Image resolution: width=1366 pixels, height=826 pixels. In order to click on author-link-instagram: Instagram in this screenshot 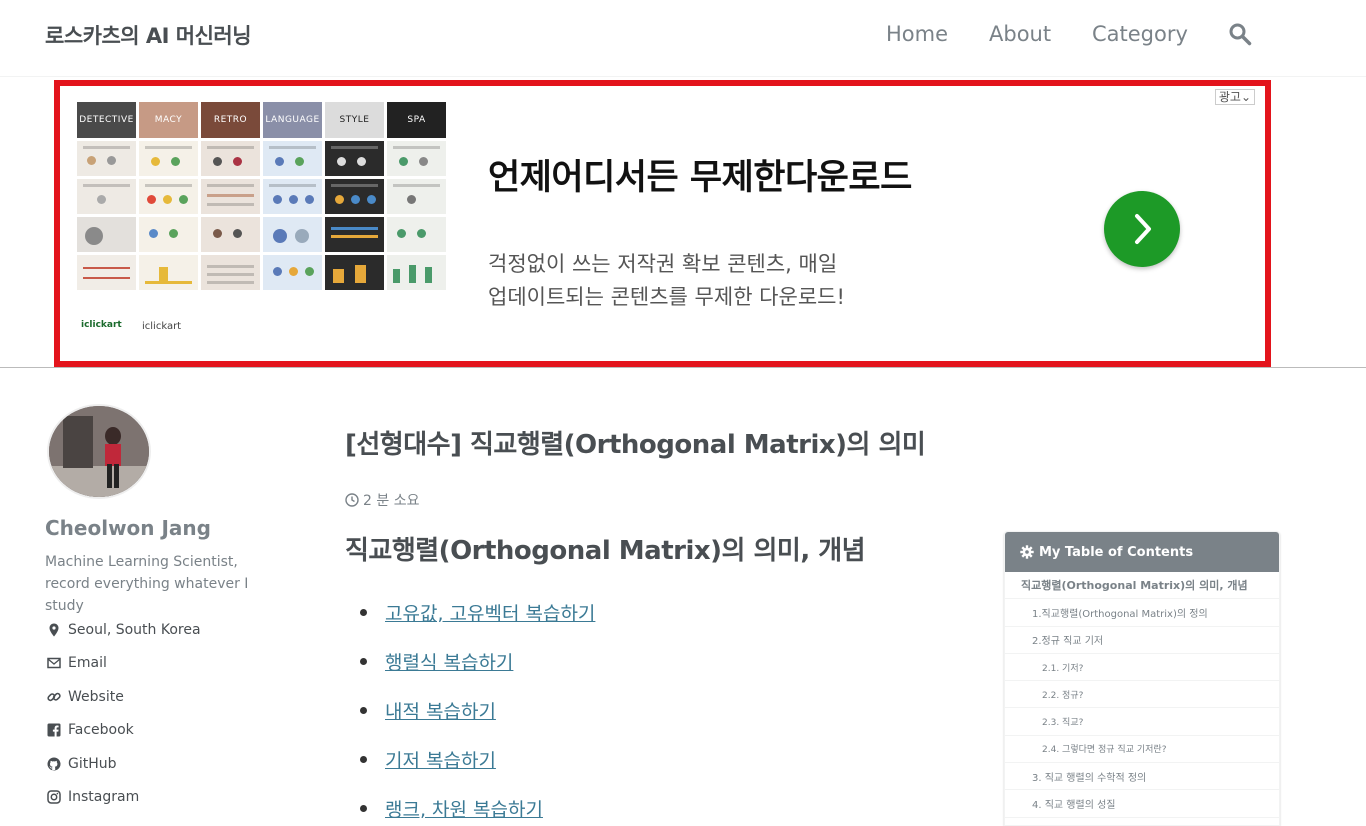, I will do `click(124, 798)`.